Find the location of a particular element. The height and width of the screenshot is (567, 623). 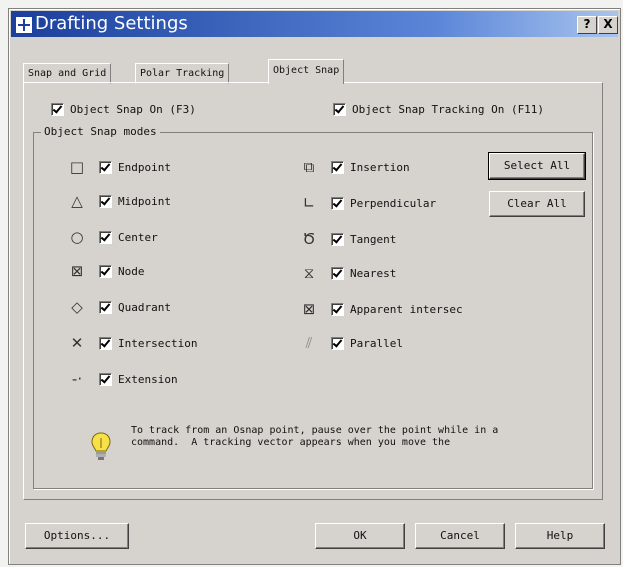

extension-checkbox: Extension is located at coordinates (138, 379).